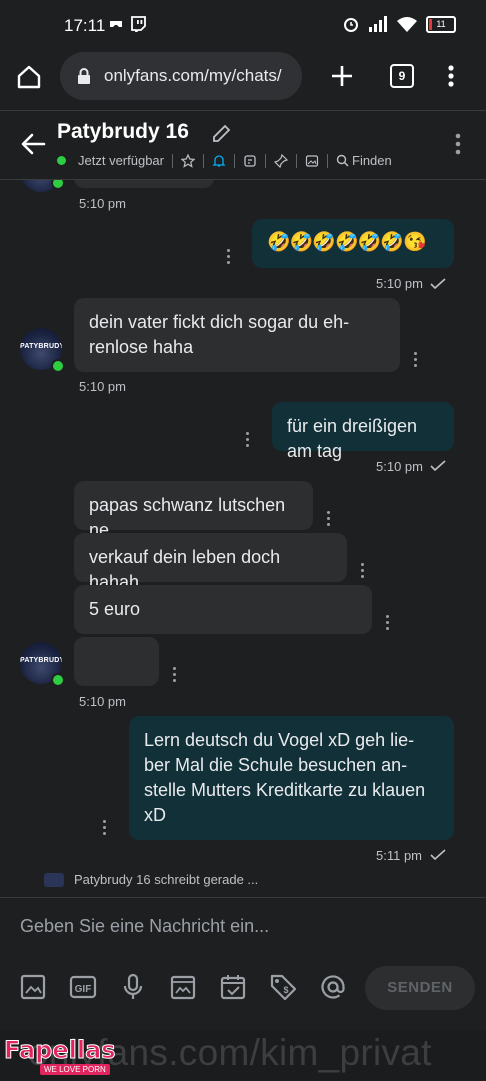  What do you see at coordinates (351, 25) in the screenshot?
I see `alarm-icon` at bounding box center [351, 25].